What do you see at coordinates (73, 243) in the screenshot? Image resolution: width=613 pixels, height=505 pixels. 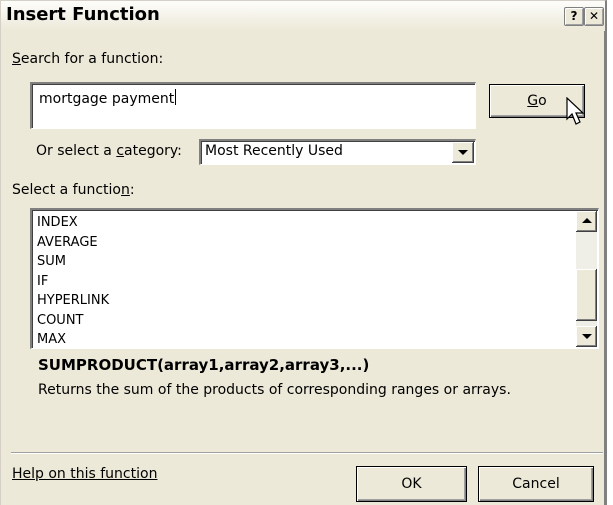 I see `list-item: AVERAGE` at bounding box center [73, 243].